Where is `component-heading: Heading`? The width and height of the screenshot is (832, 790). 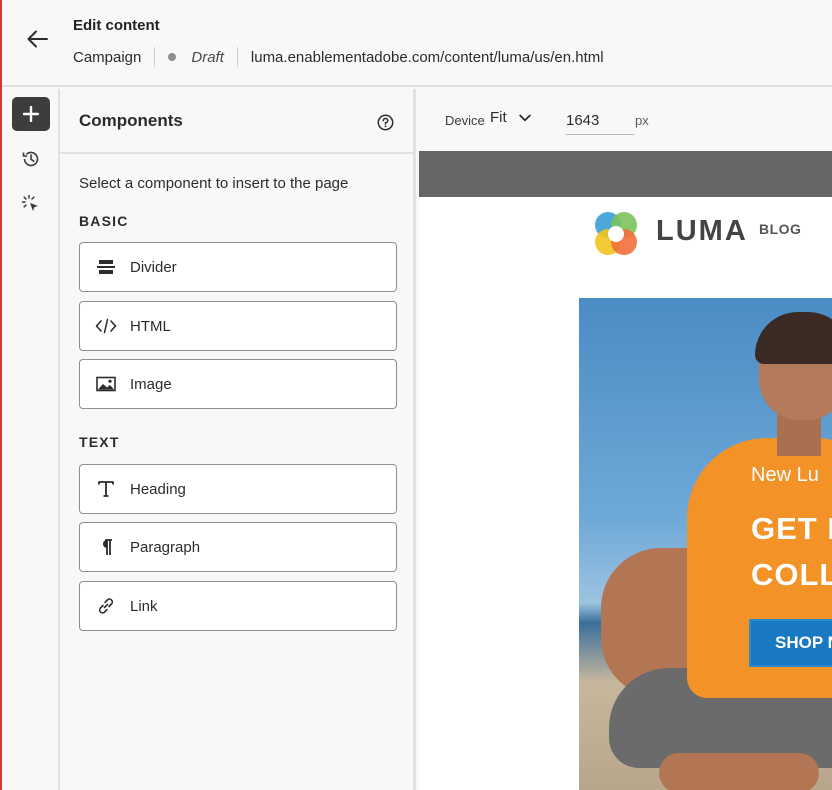 component-heading: Heading is located at coordinates (238, 489).